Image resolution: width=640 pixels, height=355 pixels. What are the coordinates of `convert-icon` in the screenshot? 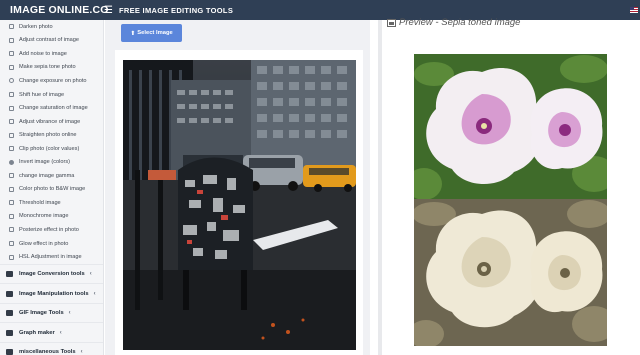 It's located at (9, 274).